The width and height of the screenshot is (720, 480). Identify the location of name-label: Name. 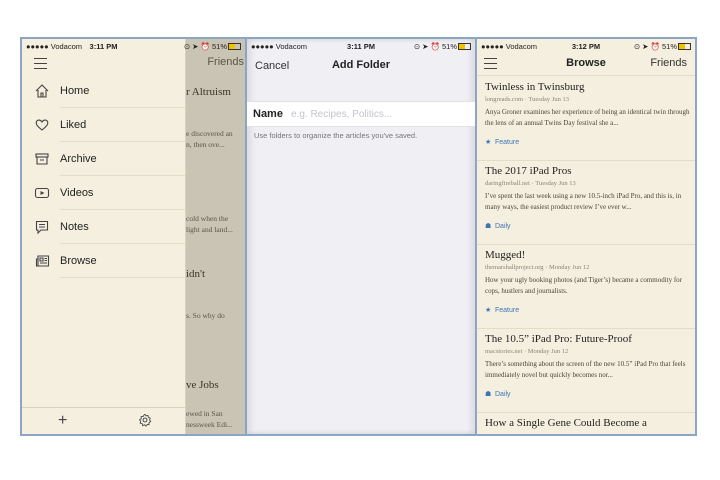
(268, 114).